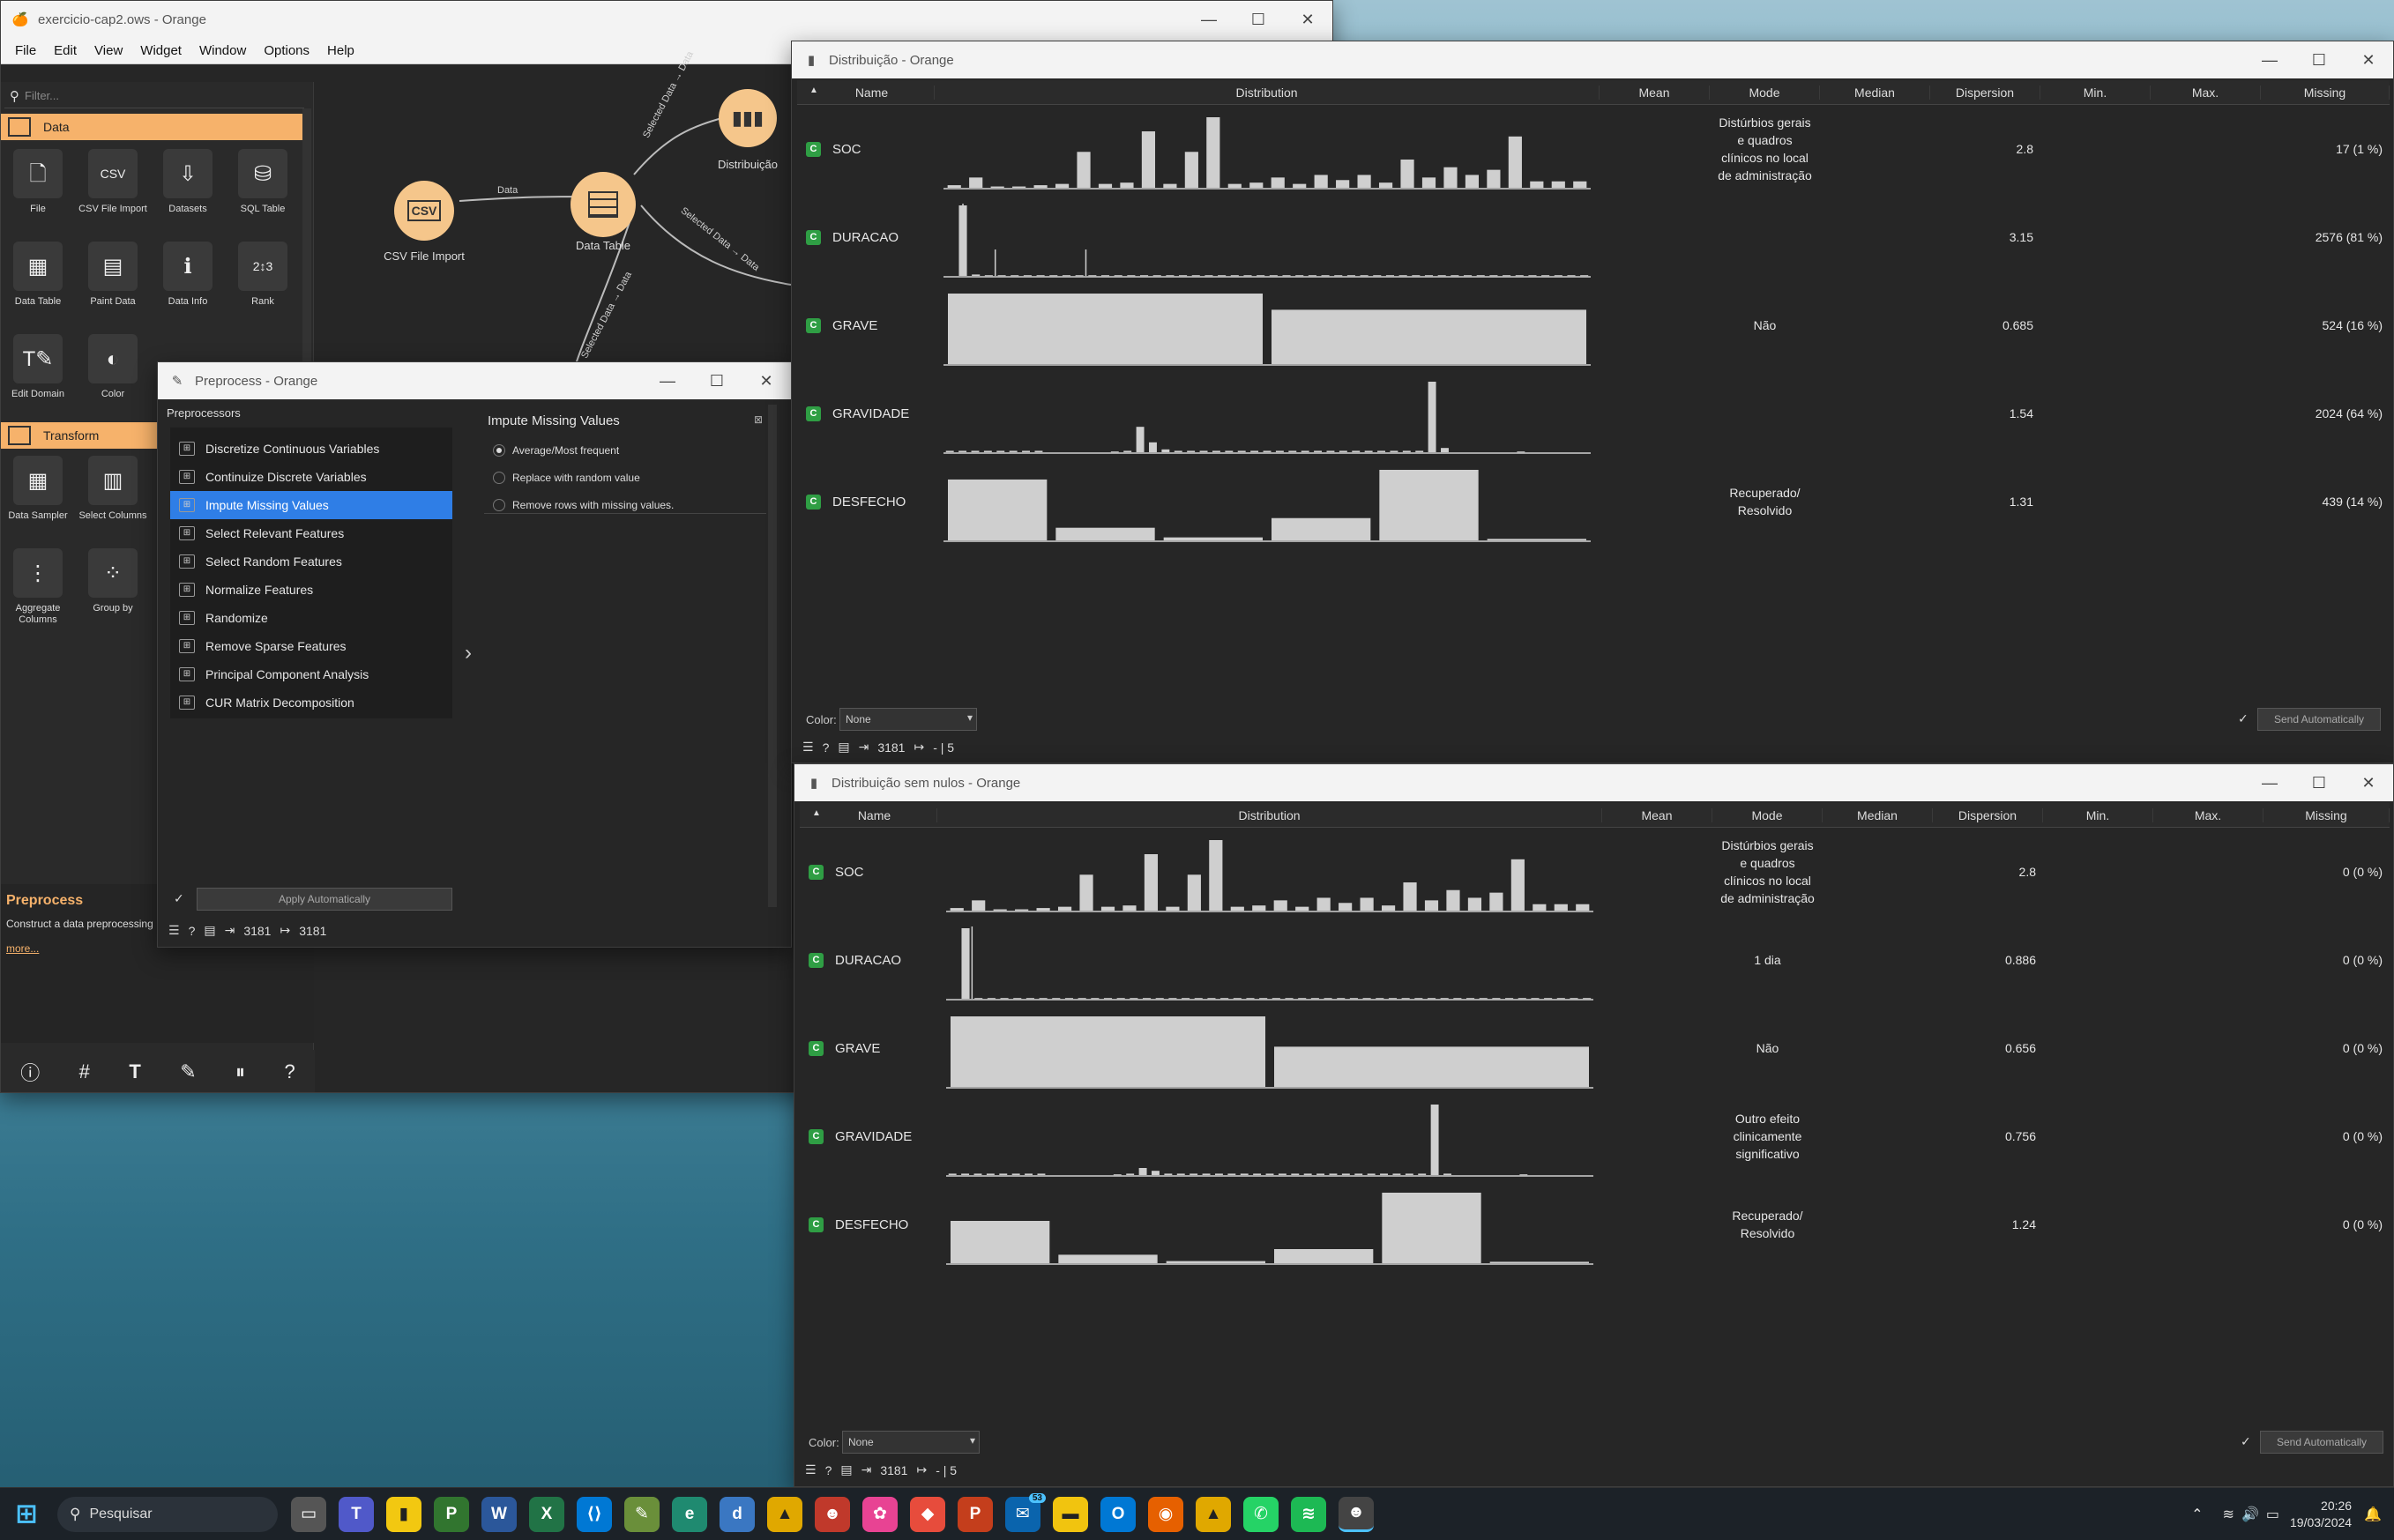  I want to click on explorer-icon: ▬, so click(1070, 1514).